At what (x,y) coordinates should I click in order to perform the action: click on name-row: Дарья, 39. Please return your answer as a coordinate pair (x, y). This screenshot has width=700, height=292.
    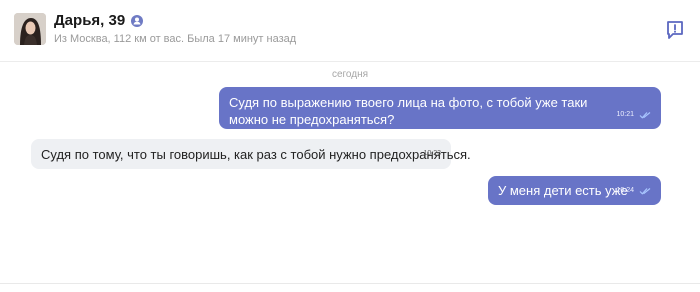
    Looking at the image, I should click on (99, 20).